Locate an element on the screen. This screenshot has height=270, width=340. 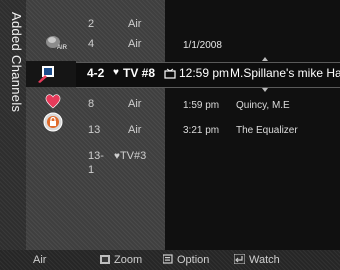
channel-name: TV#3 is located at coordinates (133, 156).